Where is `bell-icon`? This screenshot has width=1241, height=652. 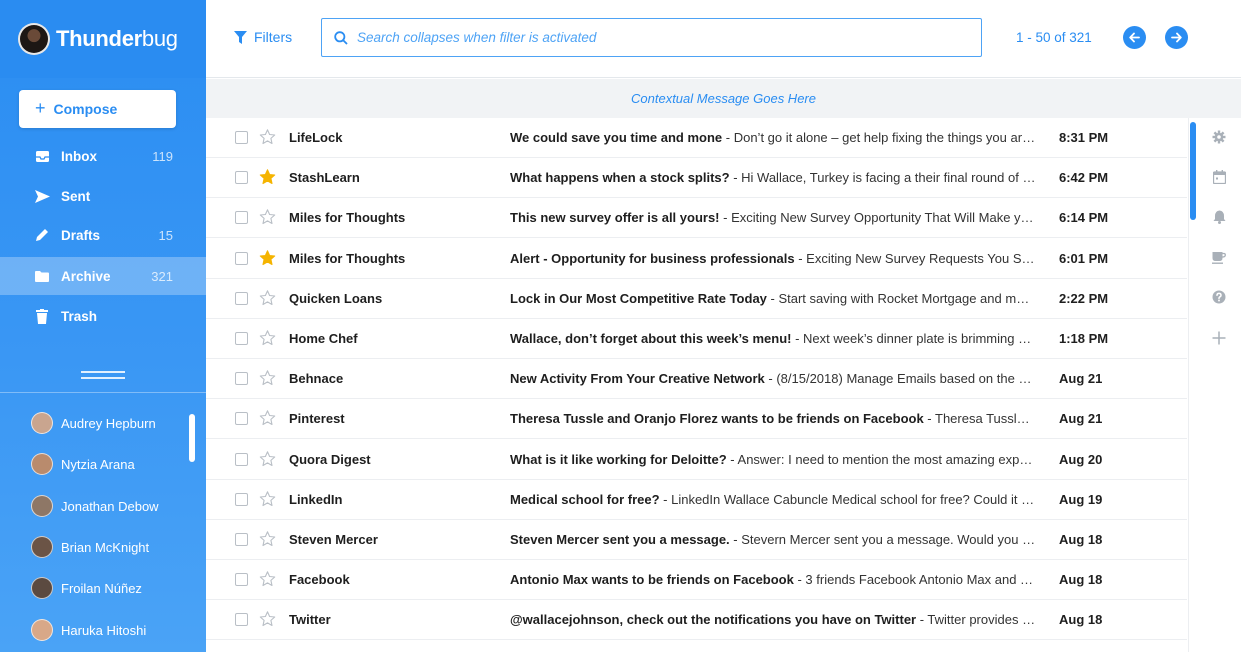
bell-icon is located at coordinates (1219, 217).